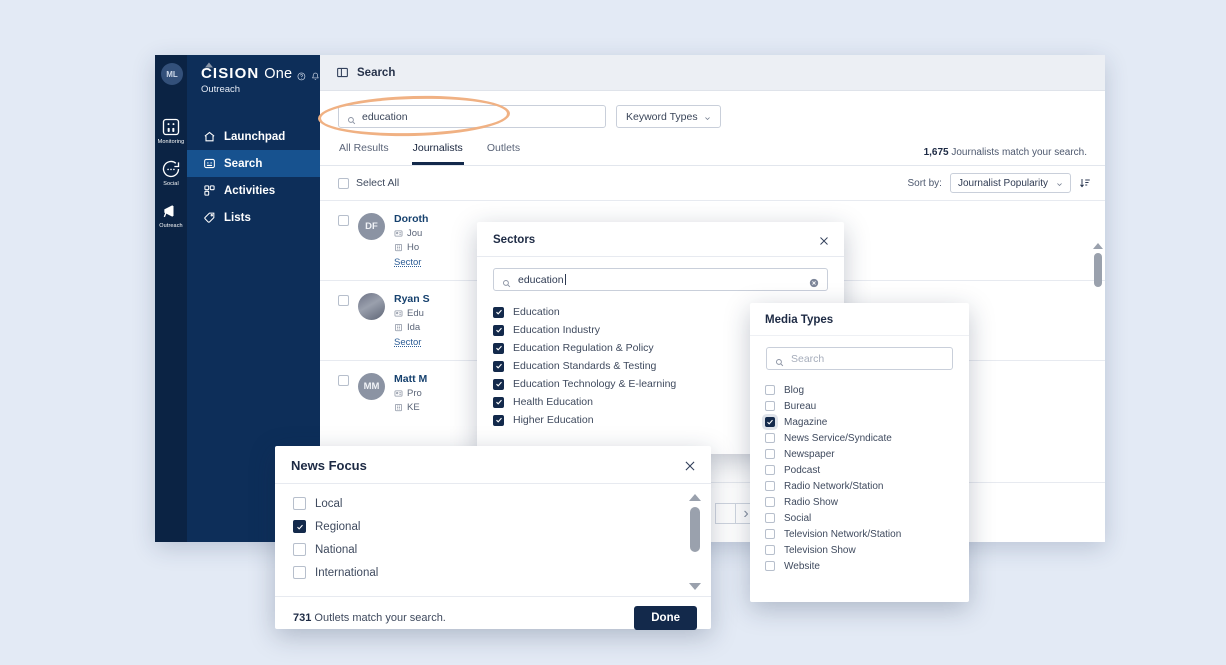 Image resolution: width=1226 pixels, height=665 pixels. What do you see at coordinates (859, 390) in the screenshot?
I see `media-type-option-blog: Blog` at bounding box center [859, 390].